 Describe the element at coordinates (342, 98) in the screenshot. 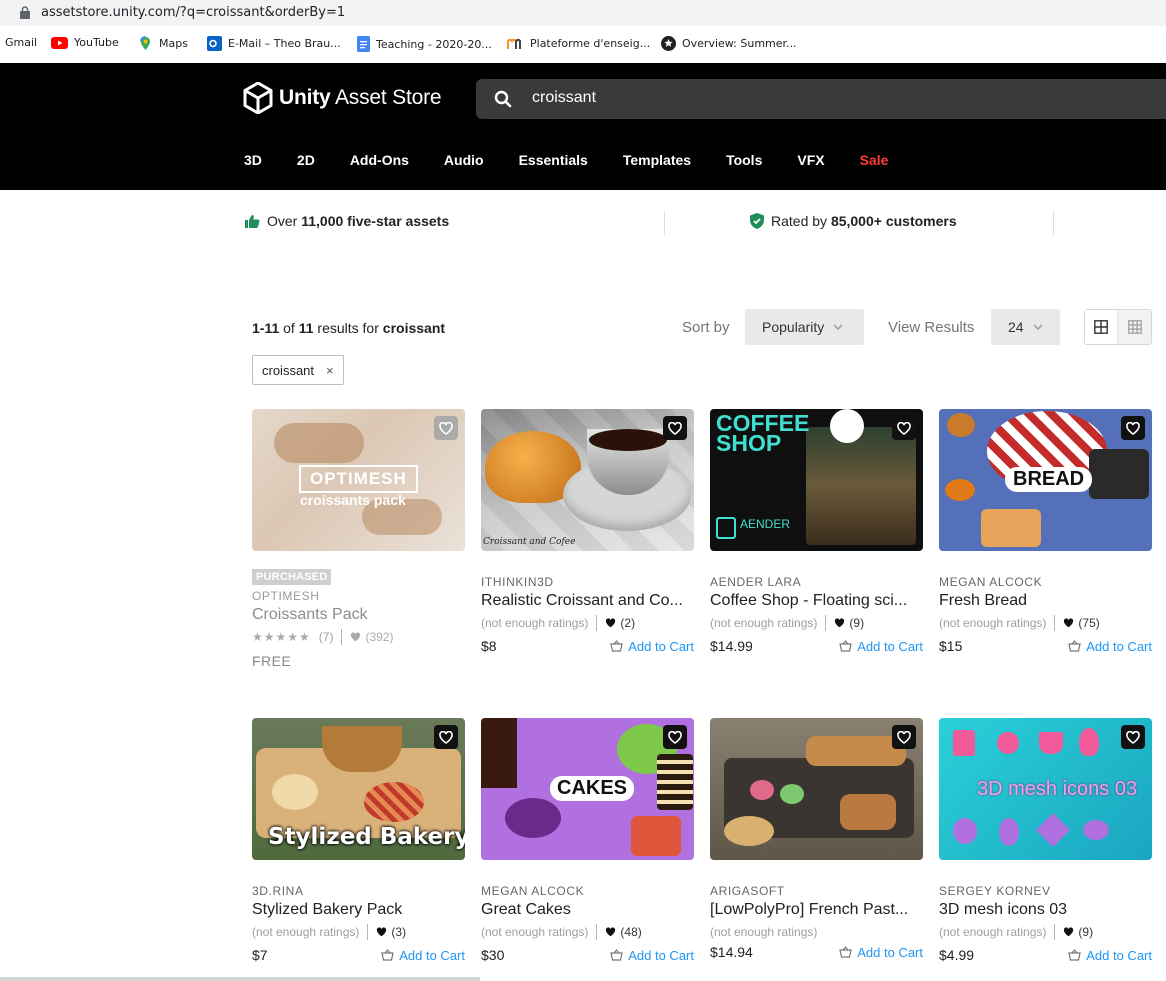

I see `unity-asset-store-logo: Unity Asset Store` at that location.